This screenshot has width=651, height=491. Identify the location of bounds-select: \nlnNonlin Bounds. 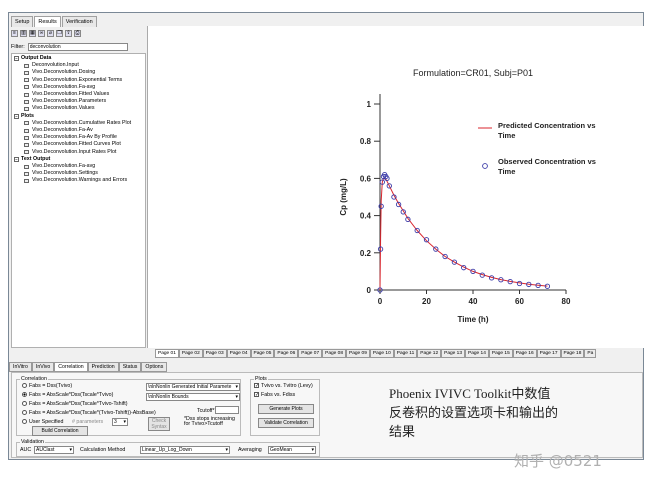
(193, 397).